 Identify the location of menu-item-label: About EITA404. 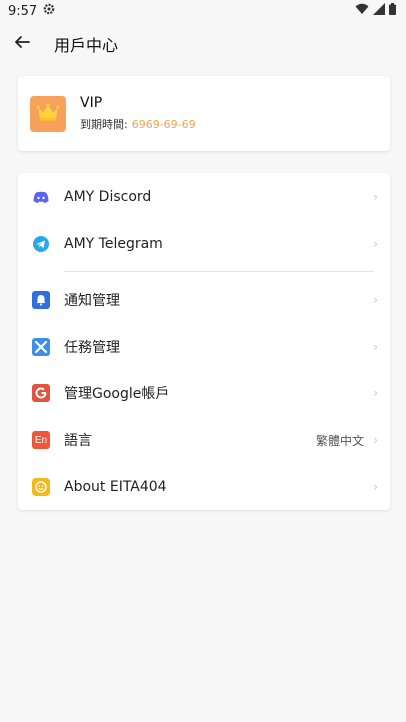
(115, 487).